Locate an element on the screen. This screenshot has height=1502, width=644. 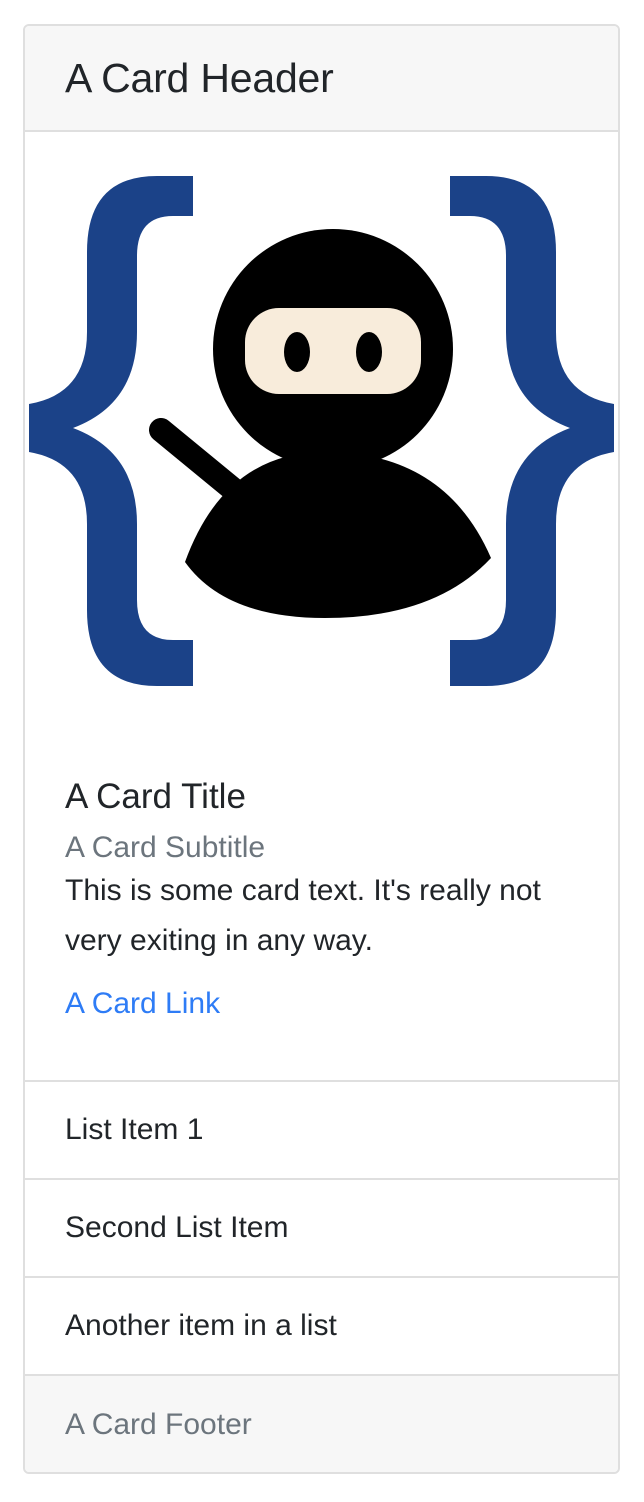
card-title: A Card Title is located at coordinates (155, 796).